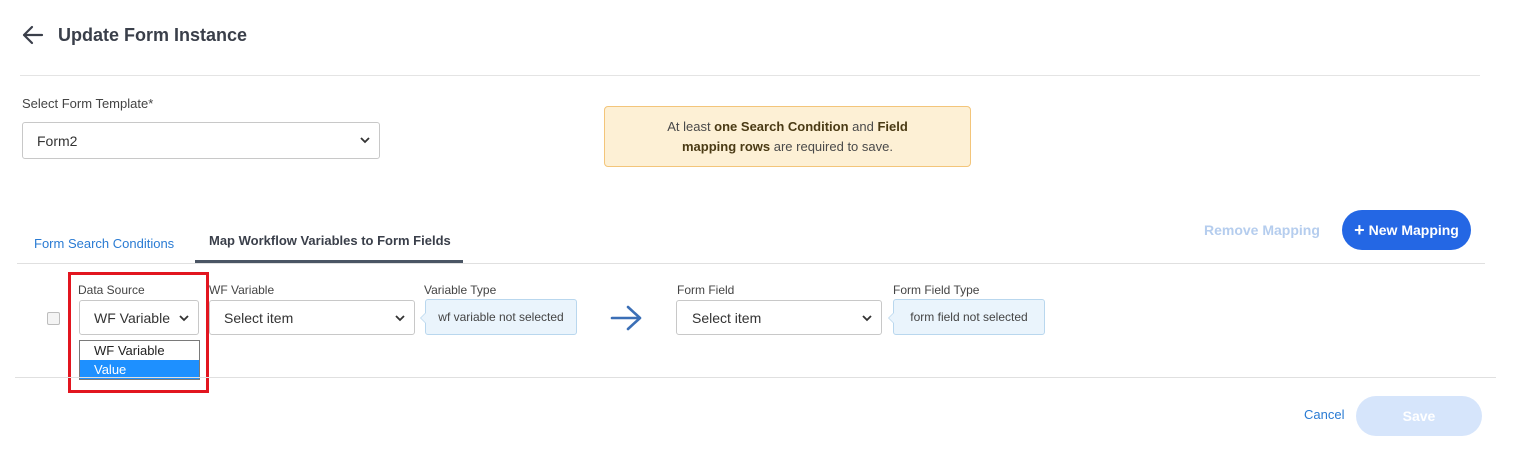 This screenshot has width=1515, height=460. I want to click on notice-text-2: and, so click(863, 126).